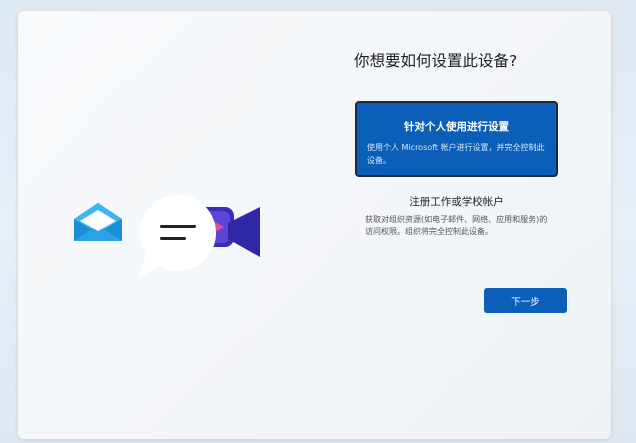  What do you see at coordinates (525, 300) in the screenshot?
I see `next-button: 下一步` at bounding box center [525, 300].